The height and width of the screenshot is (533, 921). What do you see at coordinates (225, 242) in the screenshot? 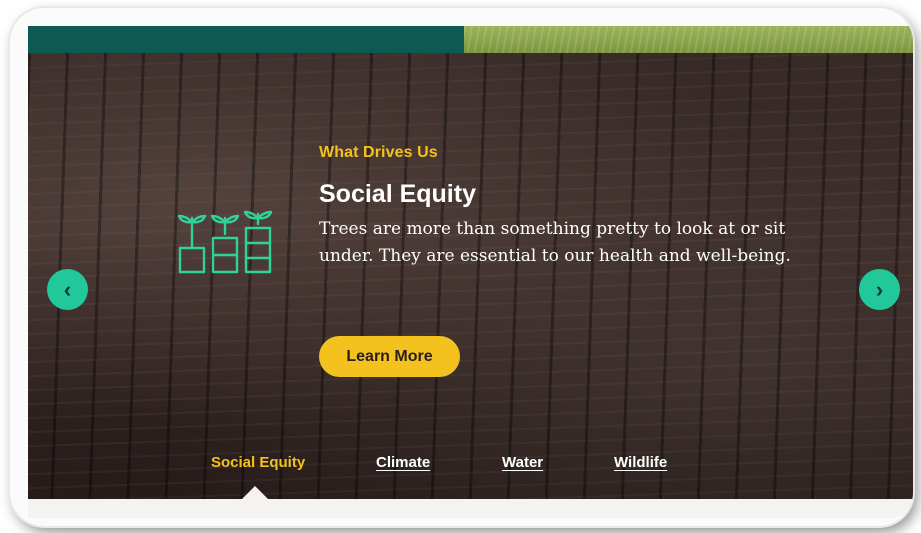
I see `seedling-planters-icon` at bounding box center [225, 242].